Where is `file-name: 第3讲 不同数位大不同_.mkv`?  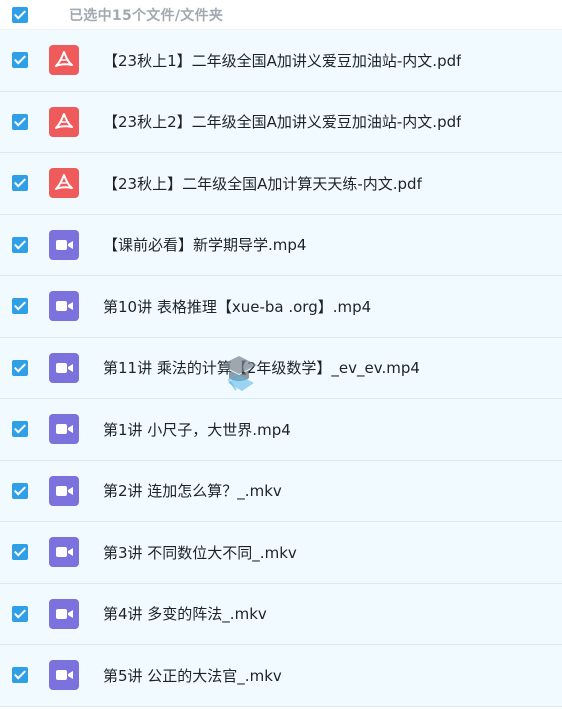
file-name: 第3讲 不同数位大不同_.mkv is located at coordinates (200, 552).